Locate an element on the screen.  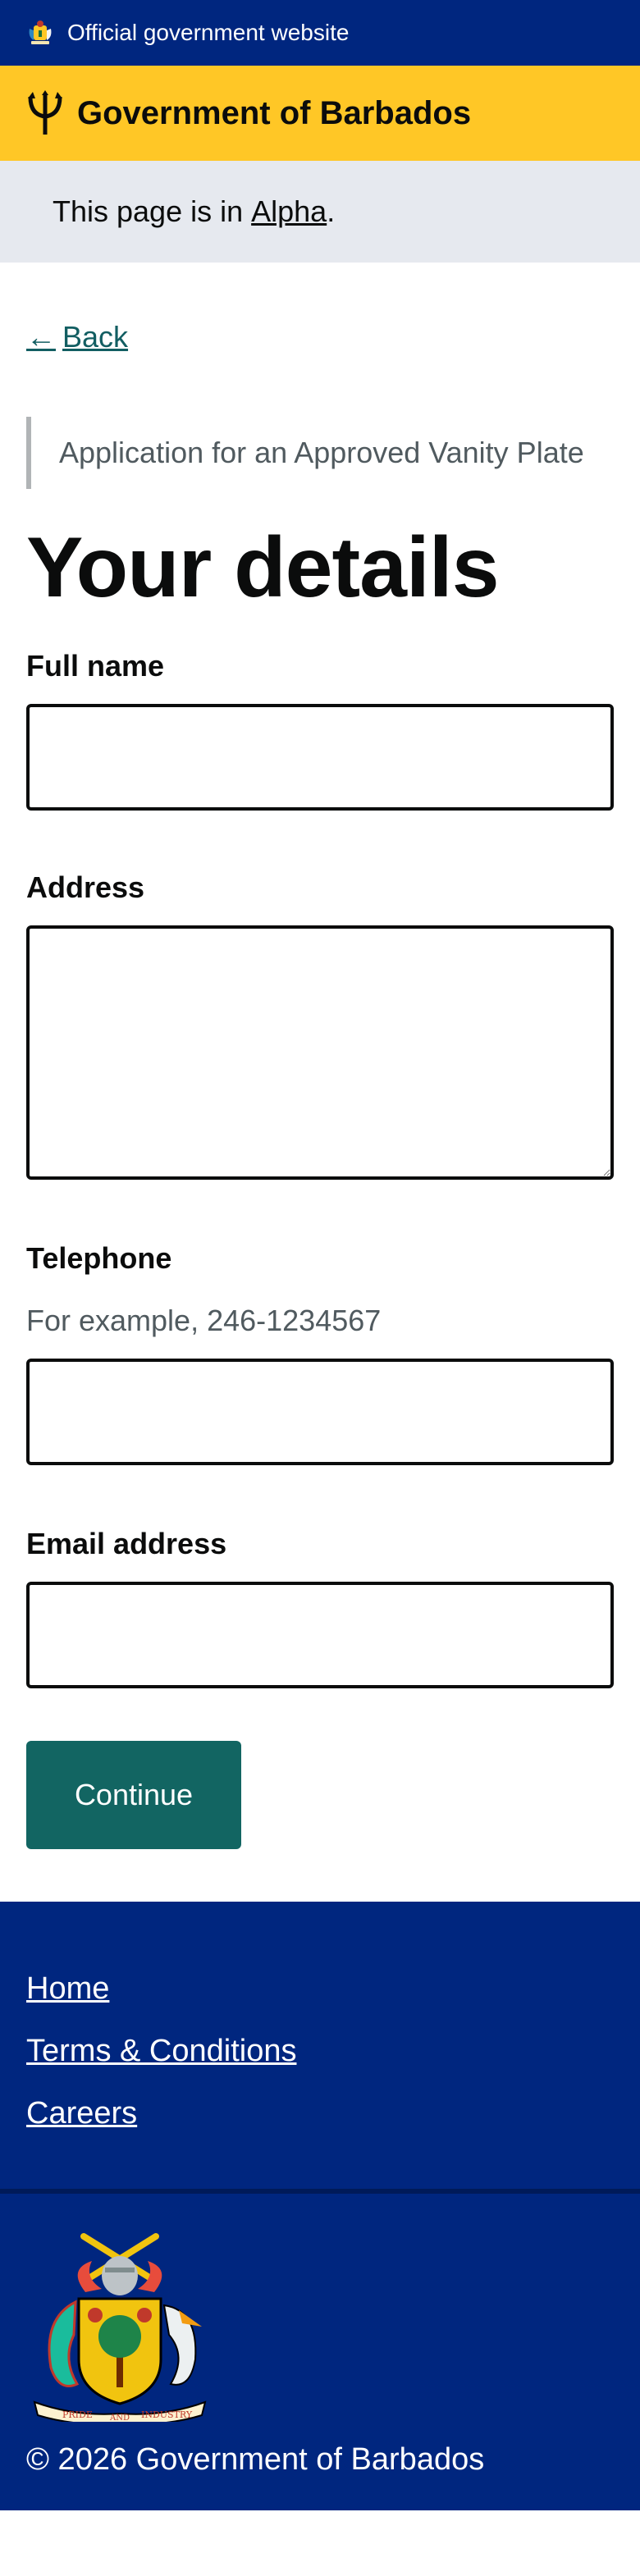
footer-link-home: Home is located at coordinates (320, 1989).